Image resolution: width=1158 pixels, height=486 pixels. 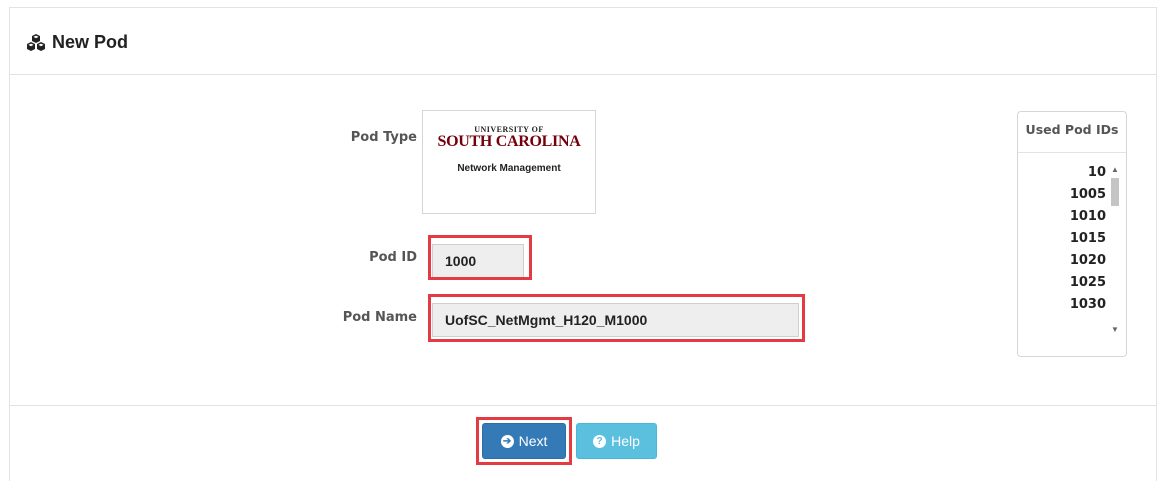 I want to click on page-title: New Pod, so click(x=77, y=42).